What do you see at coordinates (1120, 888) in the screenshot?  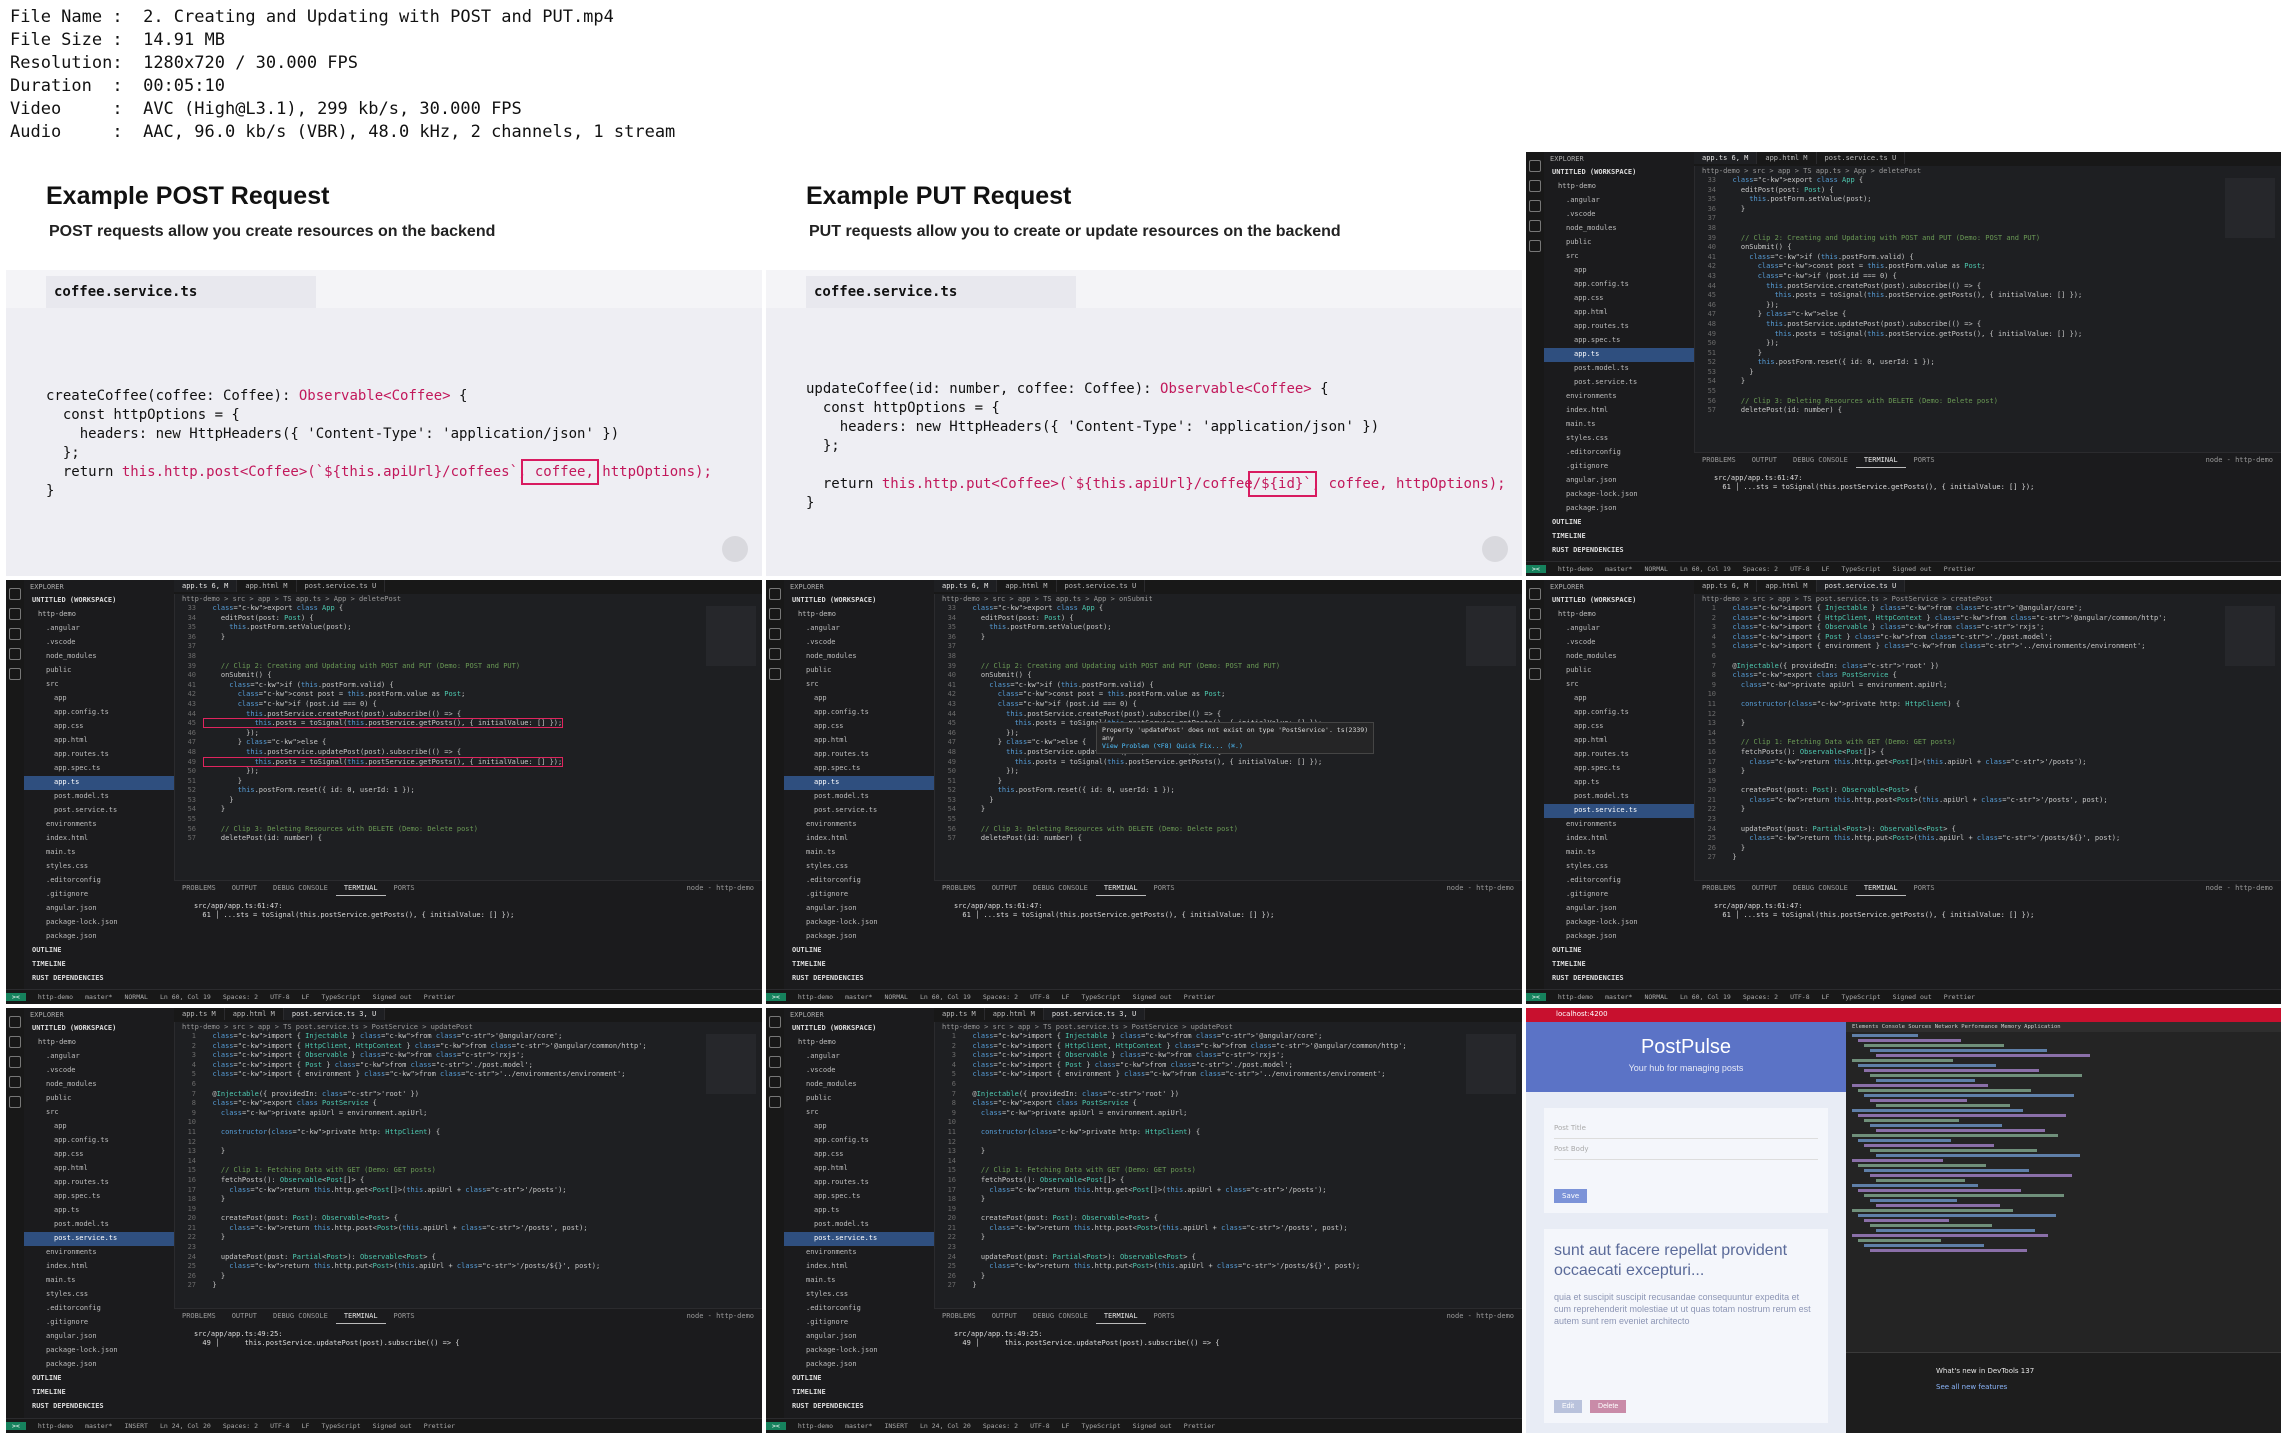 I see `panel-tab: TERMINAL` at bounding box center [1120, 888].